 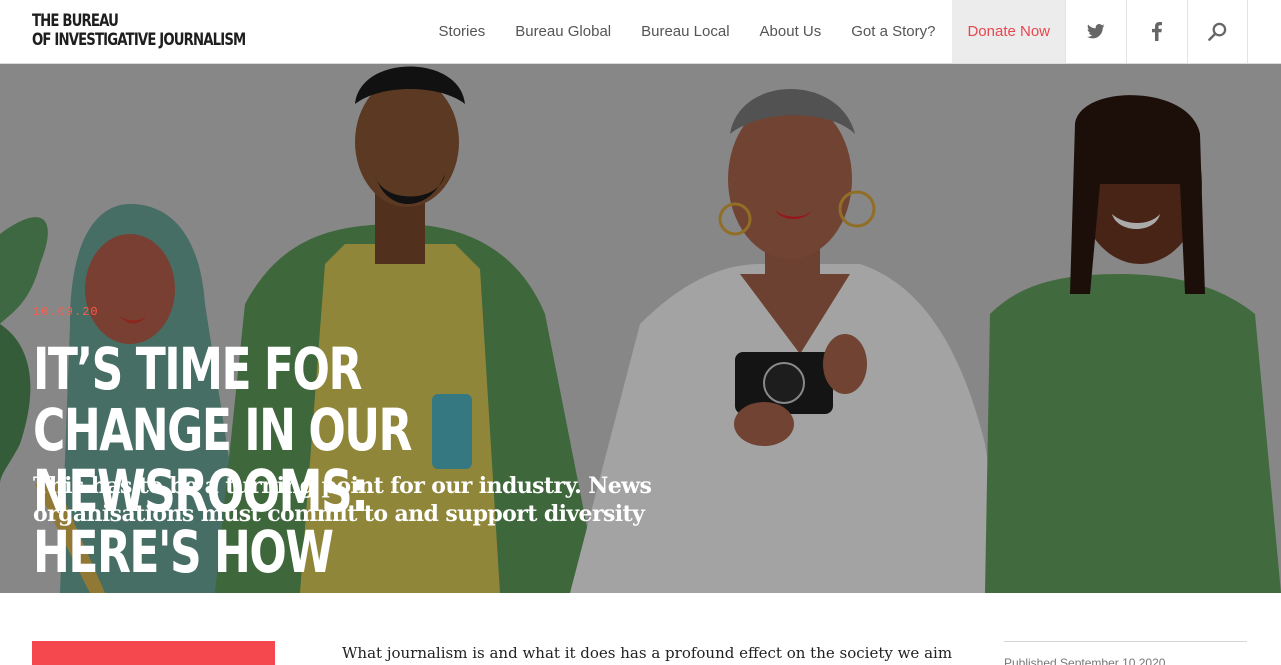 I want to click on twitter-button, so click(x=1095, y=31).